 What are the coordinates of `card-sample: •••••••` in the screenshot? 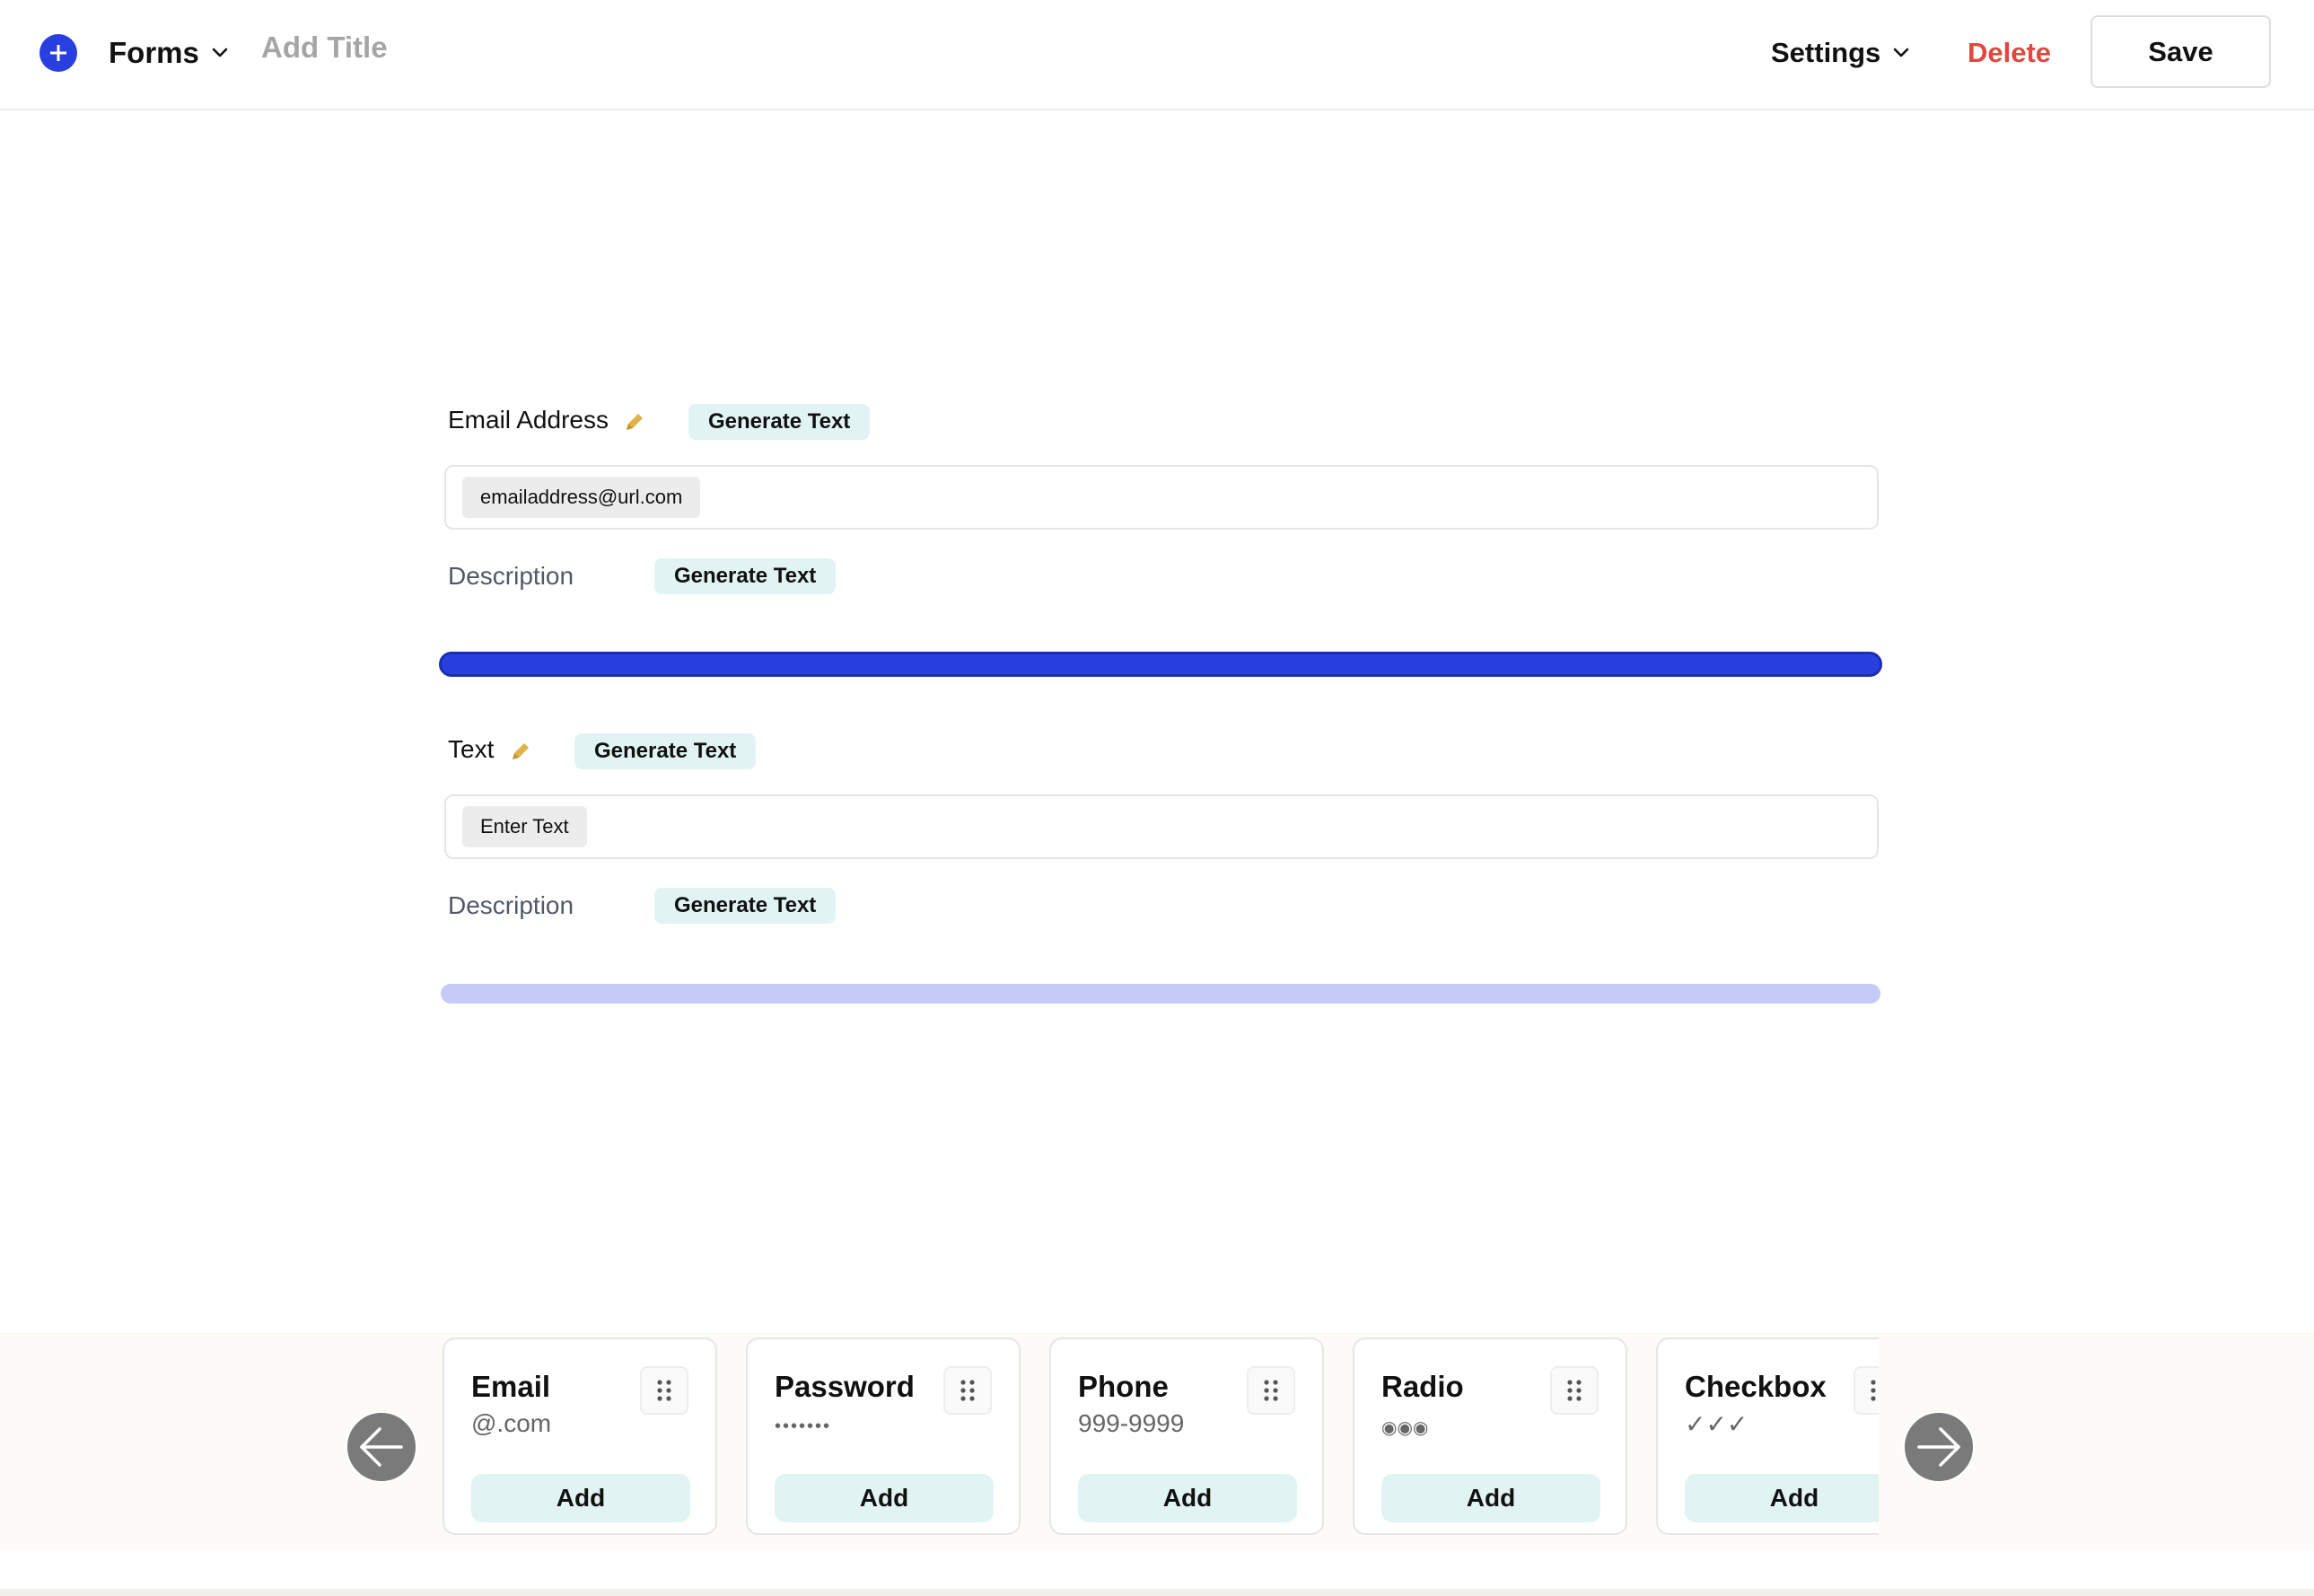 It's located at (803, 1426).